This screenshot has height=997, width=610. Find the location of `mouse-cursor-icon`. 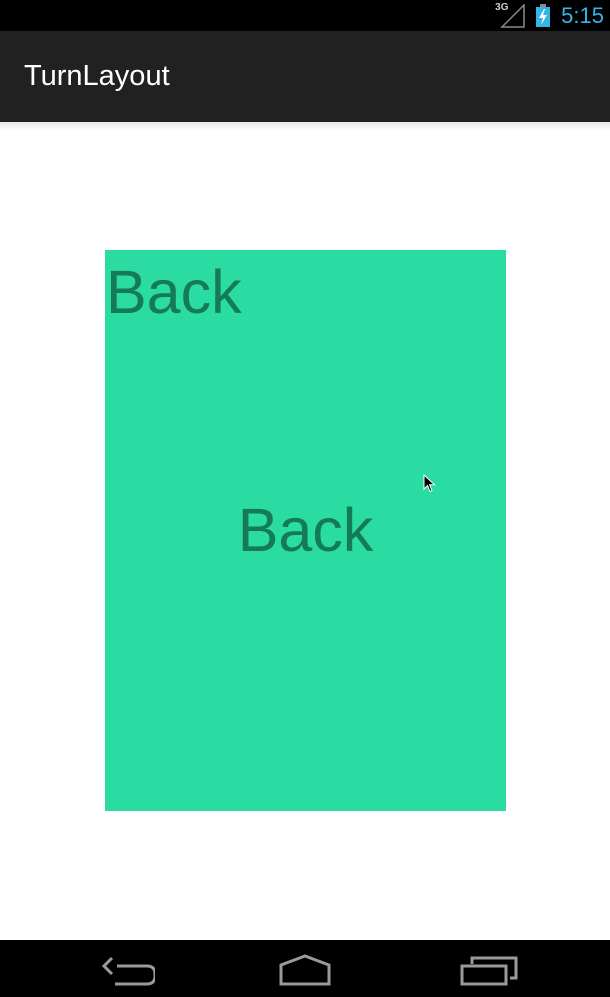

mouse-cursor-icon is located at coordinates (430, 485).